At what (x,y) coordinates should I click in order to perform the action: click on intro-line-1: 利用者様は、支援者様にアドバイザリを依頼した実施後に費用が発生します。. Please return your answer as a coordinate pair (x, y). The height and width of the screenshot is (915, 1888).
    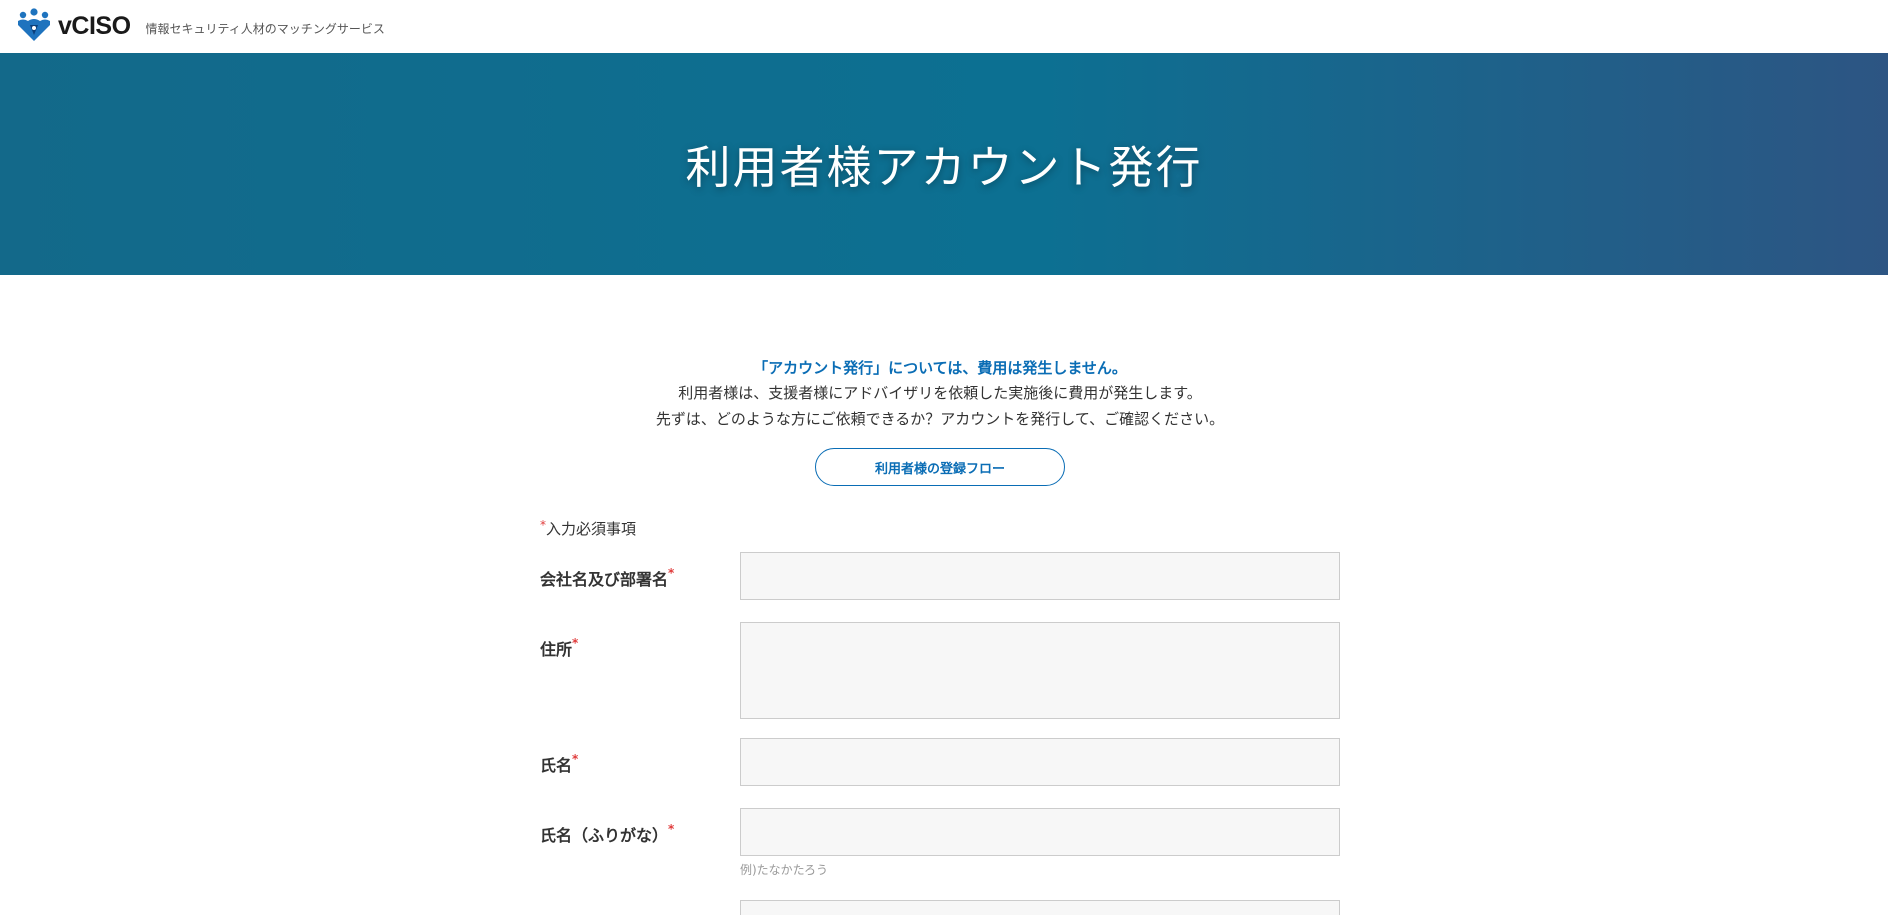
    Looking at the image, I should click on (940, 393).